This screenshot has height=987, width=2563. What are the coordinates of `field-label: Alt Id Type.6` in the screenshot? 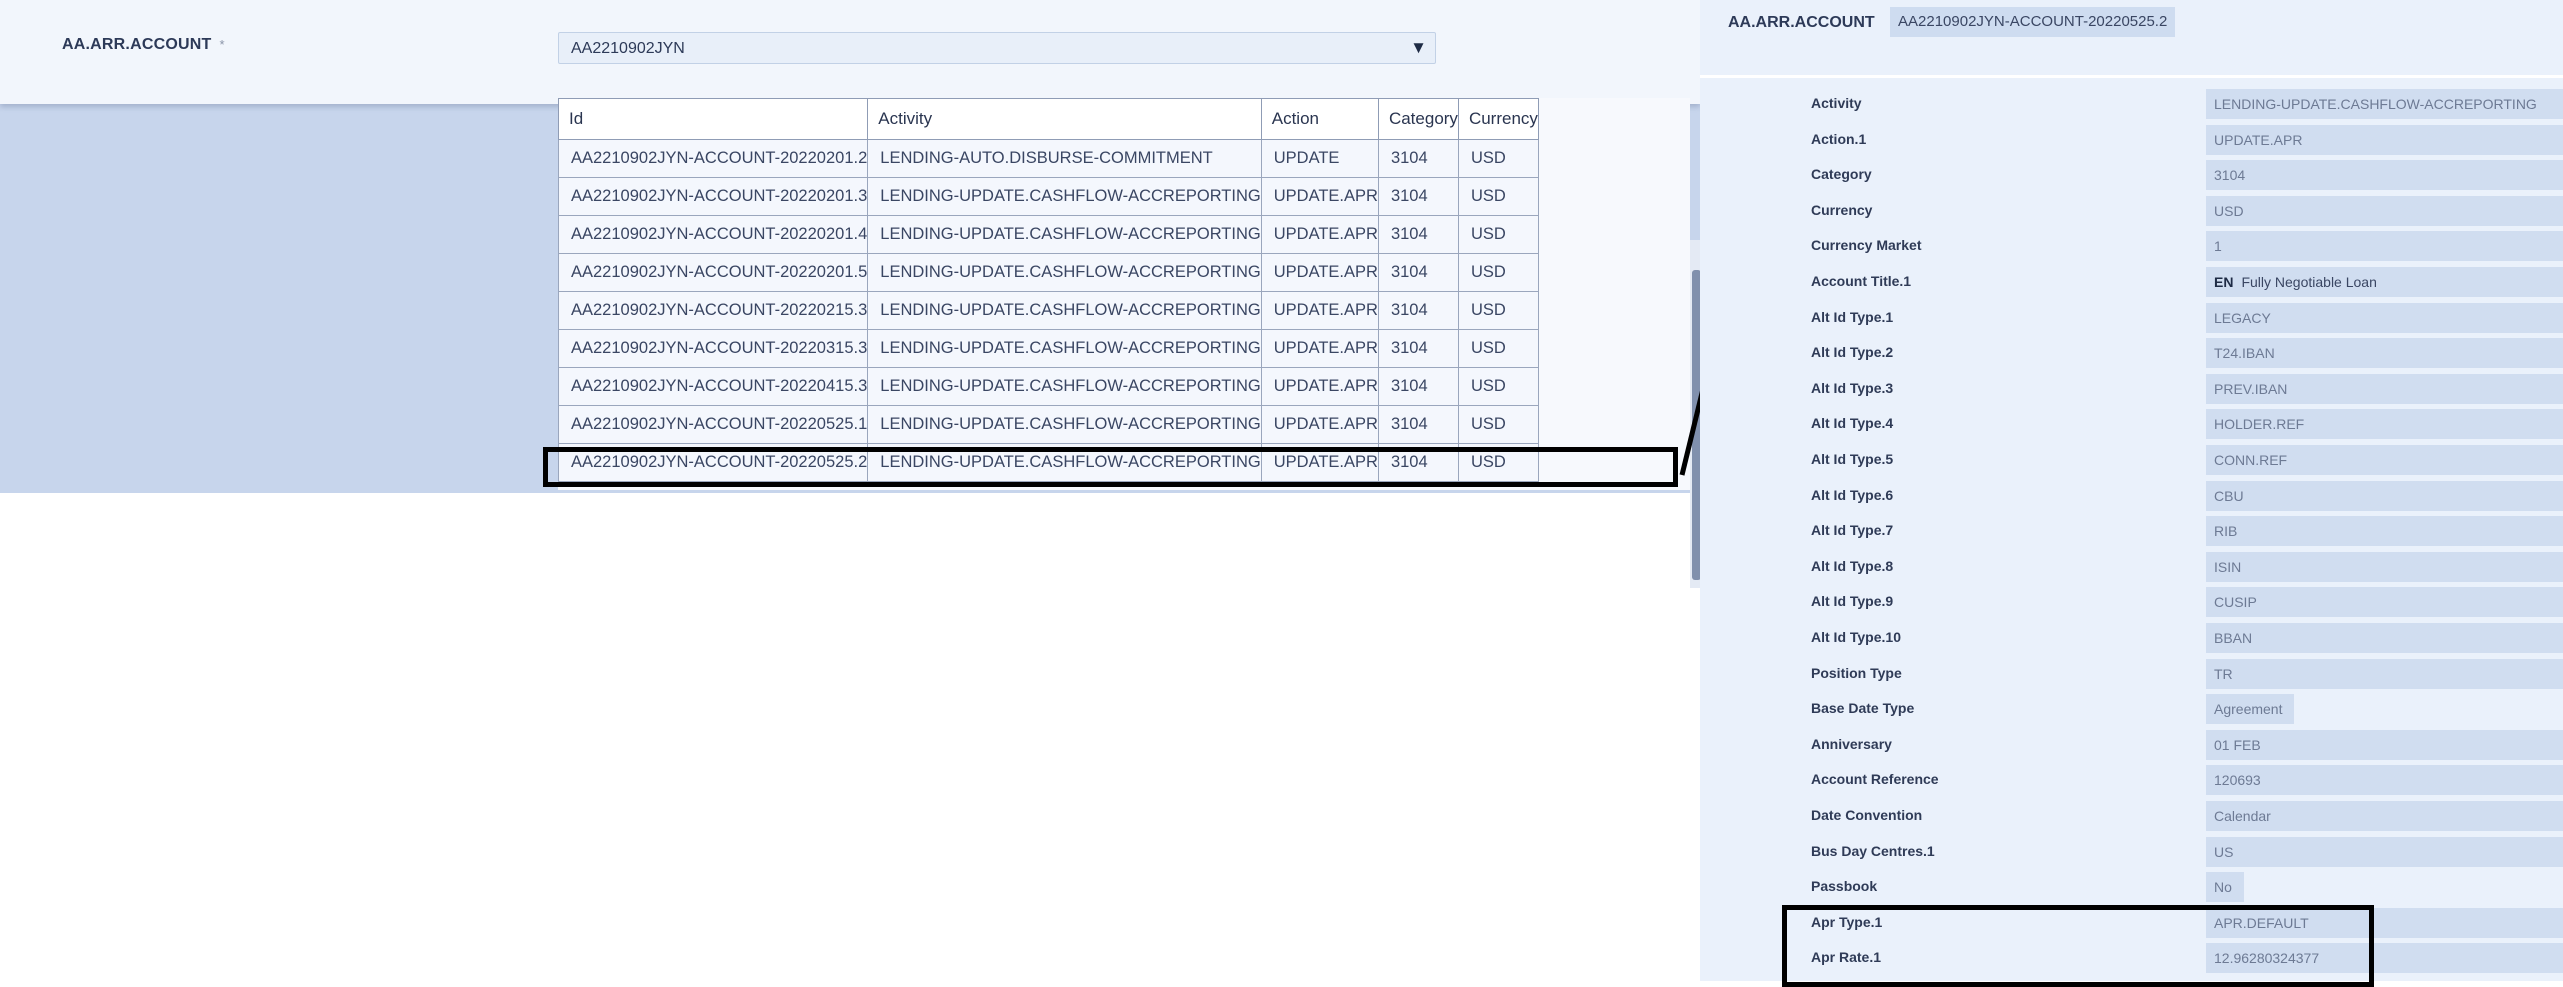 It's located at (1852, 494).